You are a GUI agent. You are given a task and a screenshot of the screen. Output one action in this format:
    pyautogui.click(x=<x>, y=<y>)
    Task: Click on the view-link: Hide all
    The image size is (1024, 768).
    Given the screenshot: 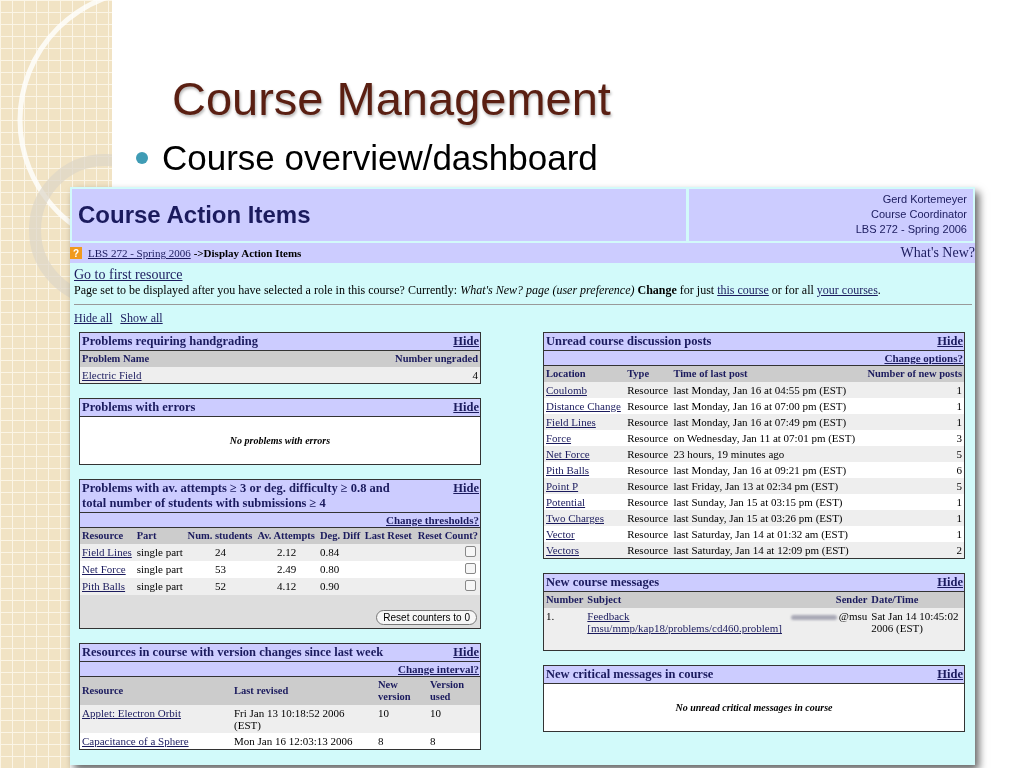 What is the action you would take?
    pyautogui.click(x=93, y=318)
    